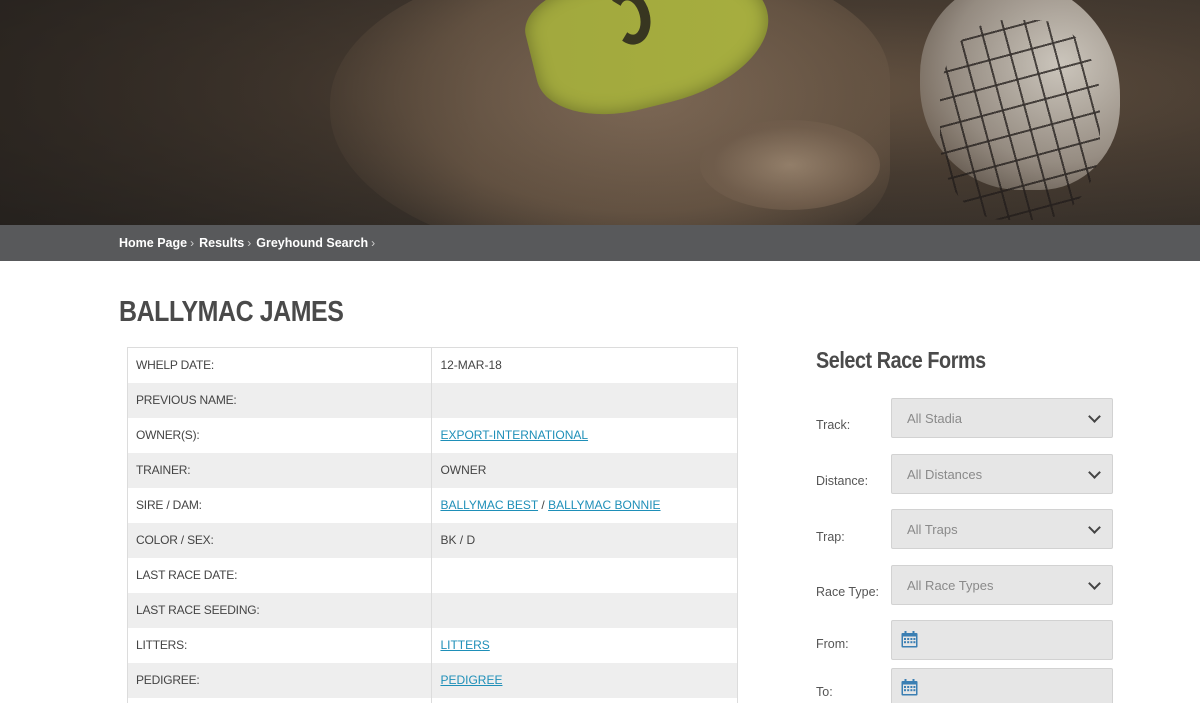 The height and width of the screenshot is (703, 1200). What do you see at coordinates (471, 680) in the screenshot?
I see `pedigree-link: PEDIGREE` at bounding box center [471, 680].